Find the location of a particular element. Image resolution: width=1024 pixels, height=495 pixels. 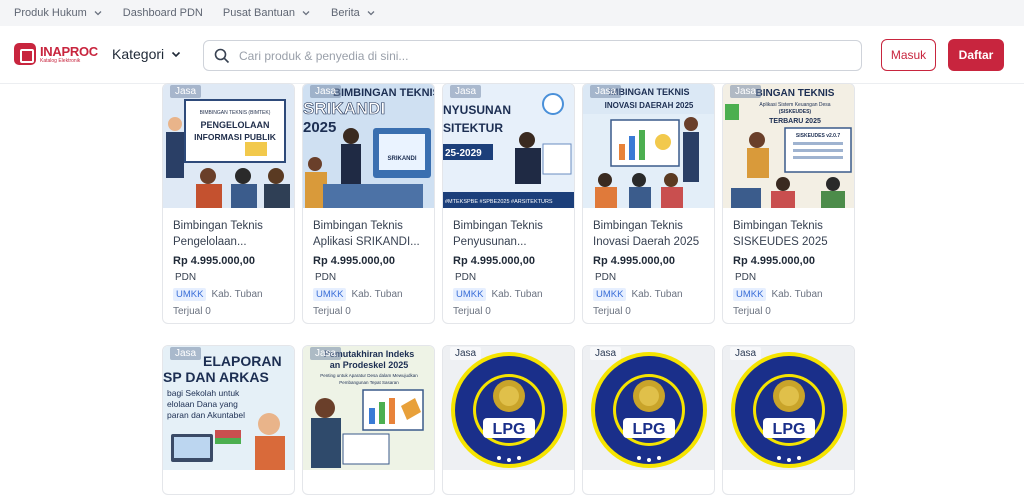

logo-title: INAPROC is located at coordinates (69, 51).